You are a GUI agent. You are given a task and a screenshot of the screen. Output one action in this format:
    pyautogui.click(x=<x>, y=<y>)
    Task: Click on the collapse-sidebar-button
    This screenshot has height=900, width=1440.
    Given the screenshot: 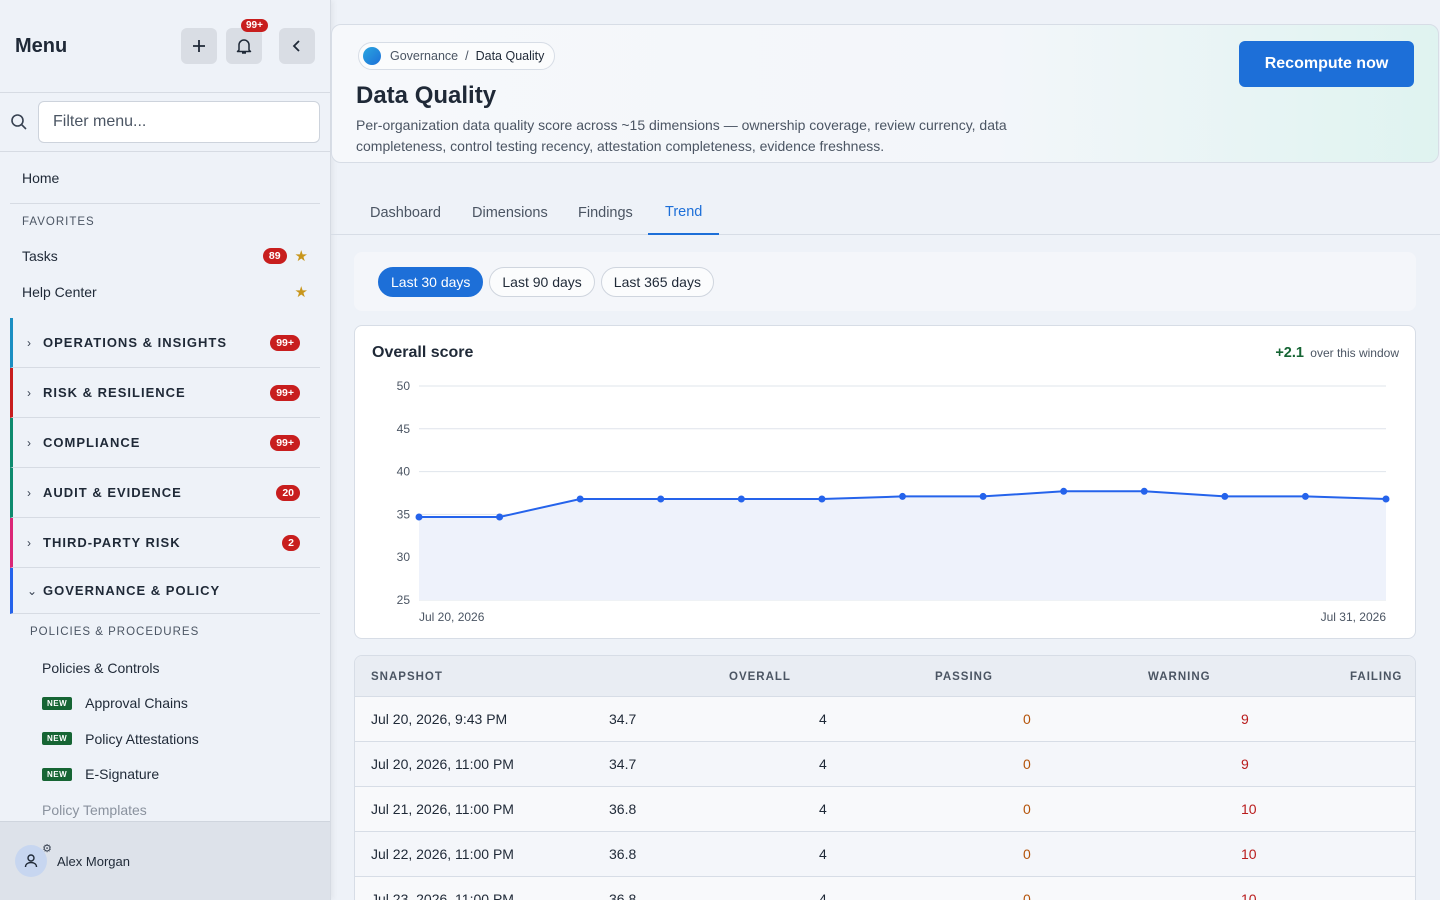 What is the action you would take?
    pyautogui.click(x=297, y=46)
    